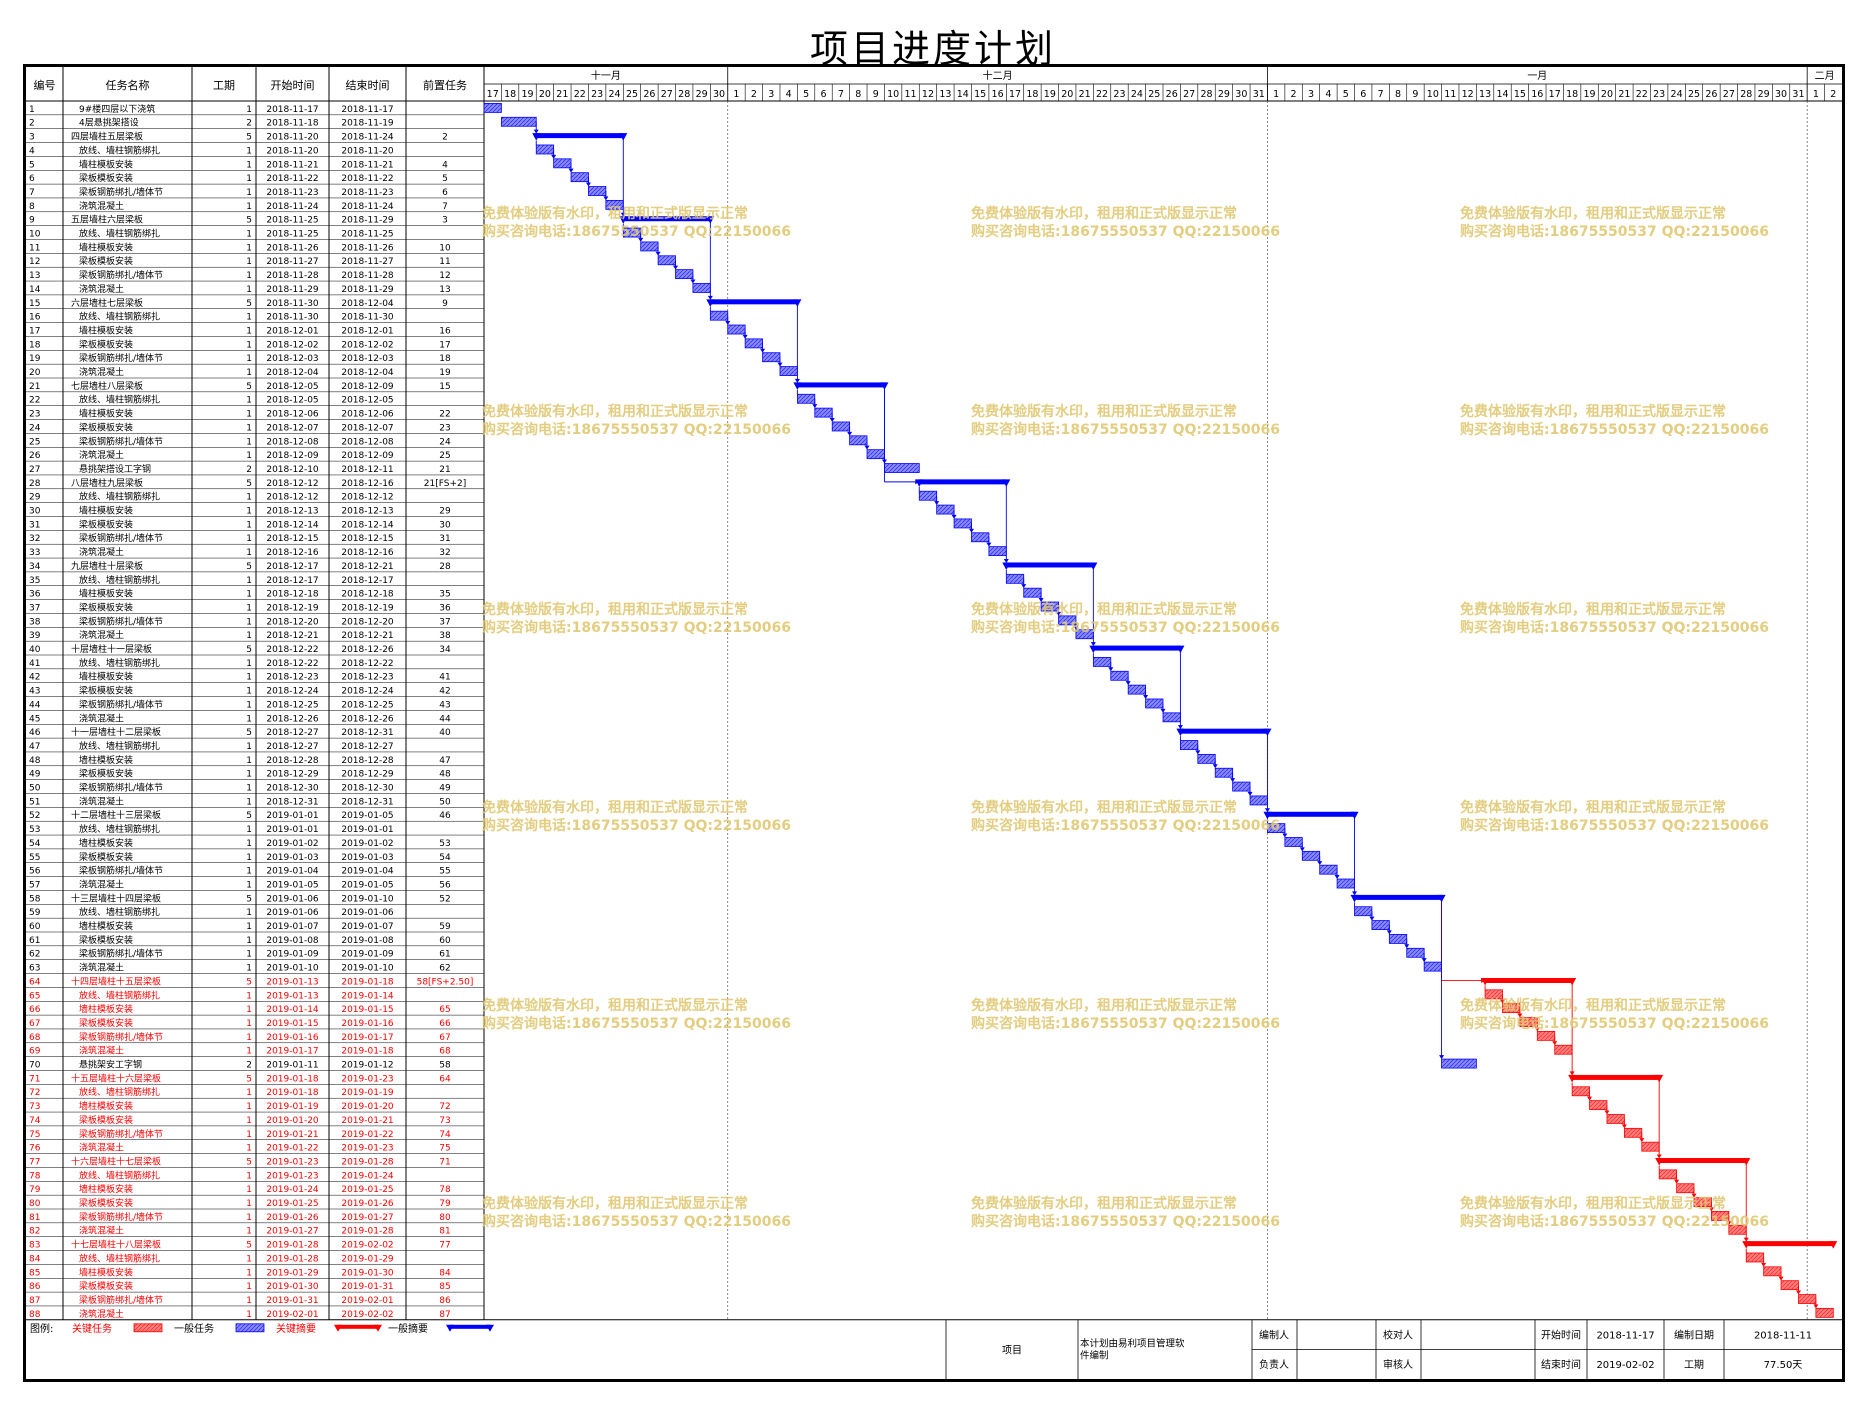  What do you see at coordinates (445, 733) in the screenshot?
I see `task-predecessor: 40` at bounding box center [445, 733].